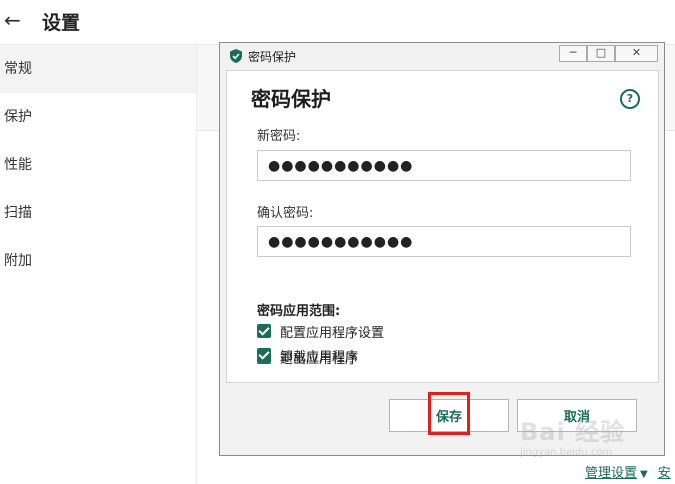 This screenshot has height=484, width=675. What do you see at coordinates (449, 415) in the screenshot?
I see `save-button: 保存` at bounding box center [449, 415].